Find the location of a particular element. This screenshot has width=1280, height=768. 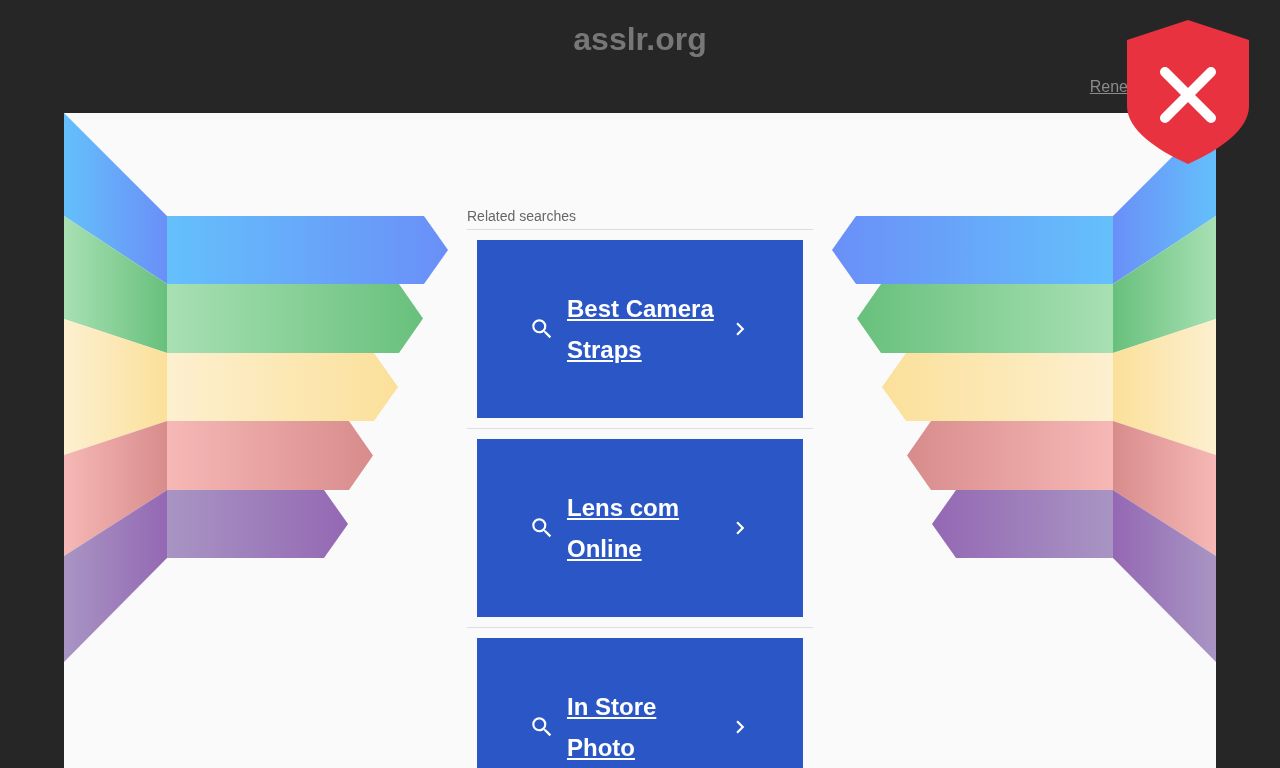

related-search-link: Best Camera Straps is located at coordinates (640, 329).